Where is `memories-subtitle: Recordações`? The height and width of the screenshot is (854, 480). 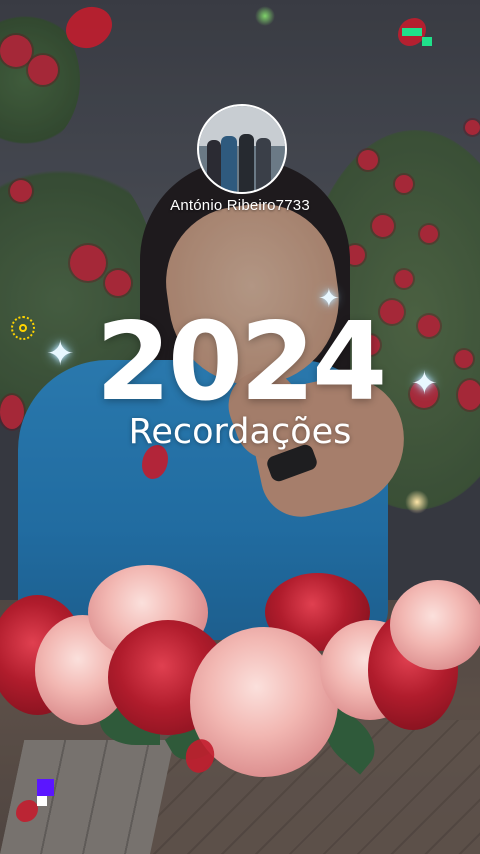
memories-subtitle: Recordações is located at coordinates (240, 432).